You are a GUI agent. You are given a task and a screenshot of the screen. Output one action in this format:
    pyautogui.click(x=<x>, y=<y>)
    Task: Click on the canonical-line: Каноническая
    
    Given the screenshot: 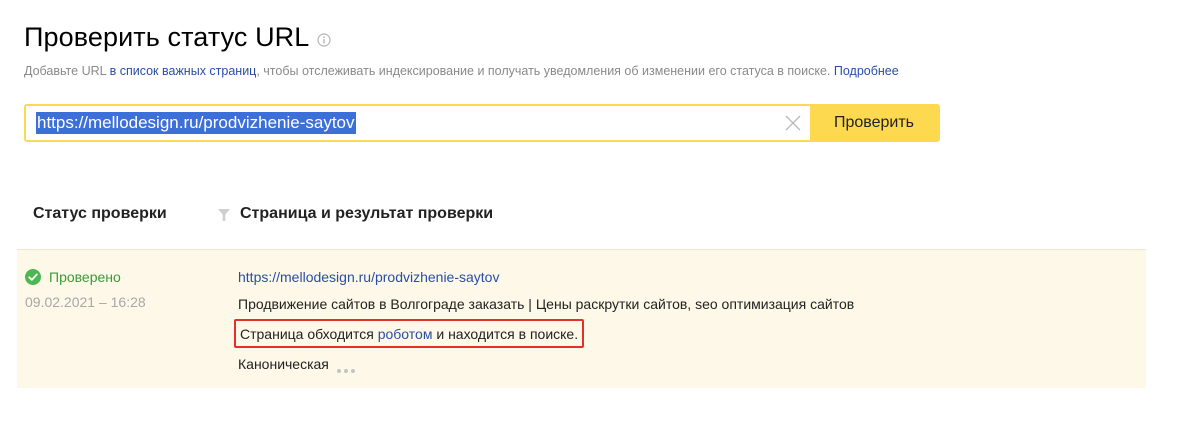 What is the action you would take?
    pyautogui.click(x=546, y=364)
    